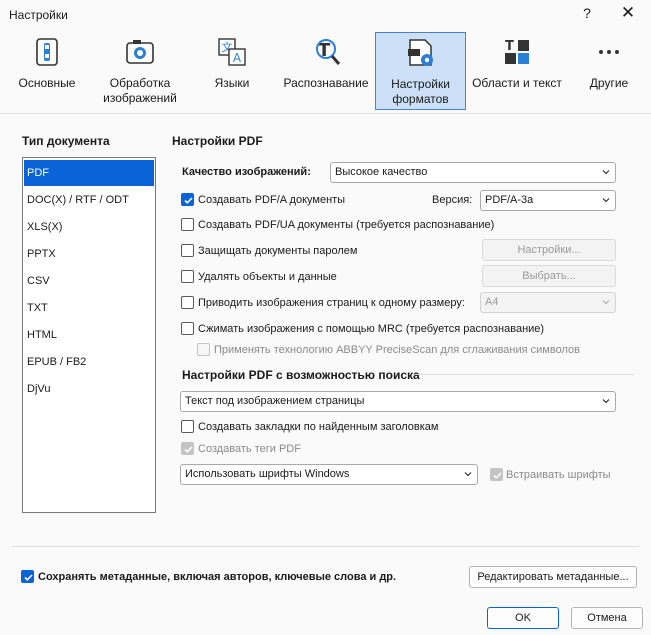 The width and height of the screenshot is (651, 635). I want to click on version-value: PDF/A-3a, so click(509, 200).